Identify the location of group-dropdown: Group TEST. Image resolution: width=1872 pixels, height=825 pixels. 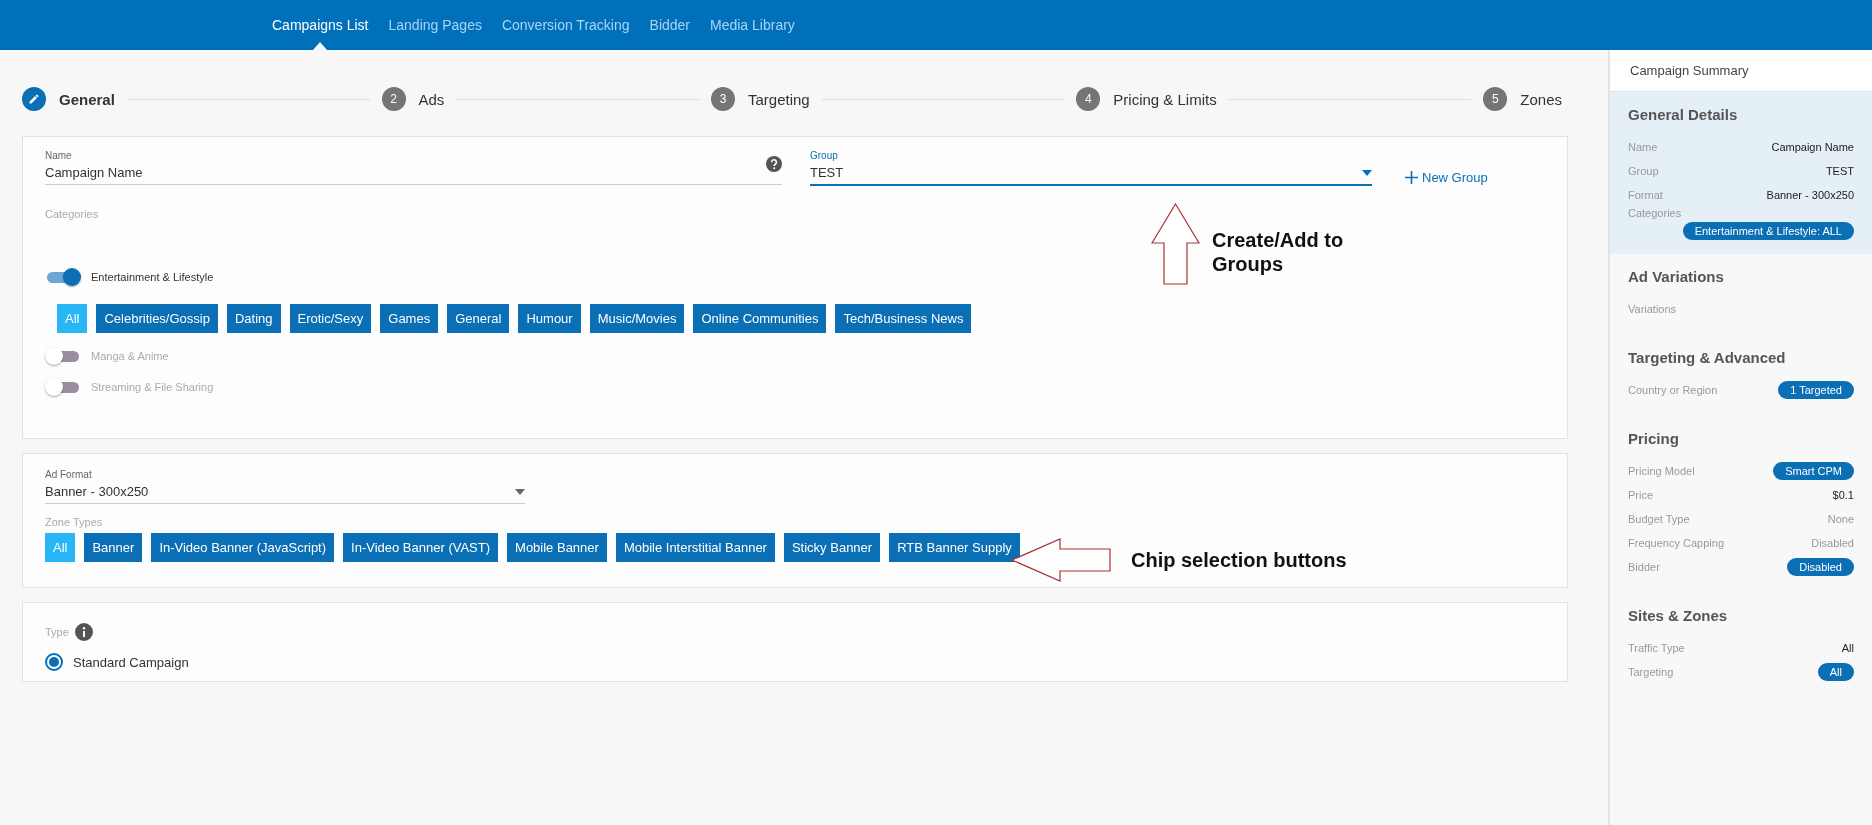
(1091, 166).